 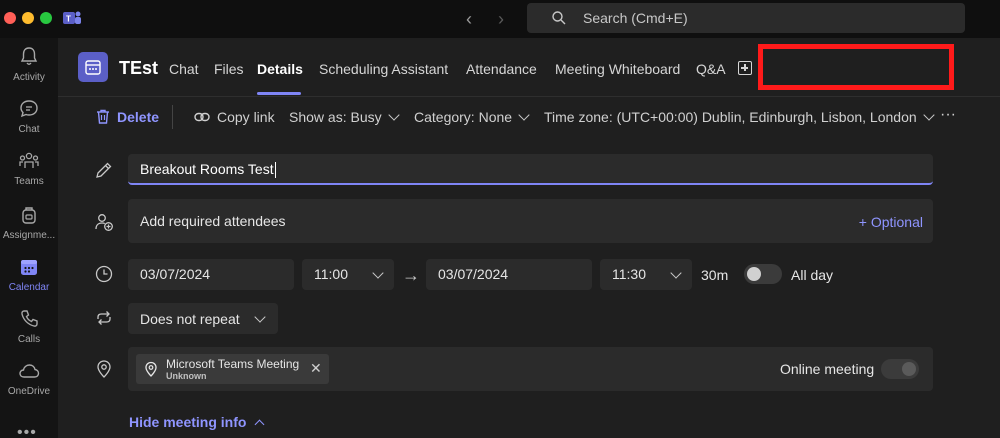 What do you see at coordinates (29, 71) in the screenshot?
I see `rail-item-activity: Activity` at bounding box center [29, 71].